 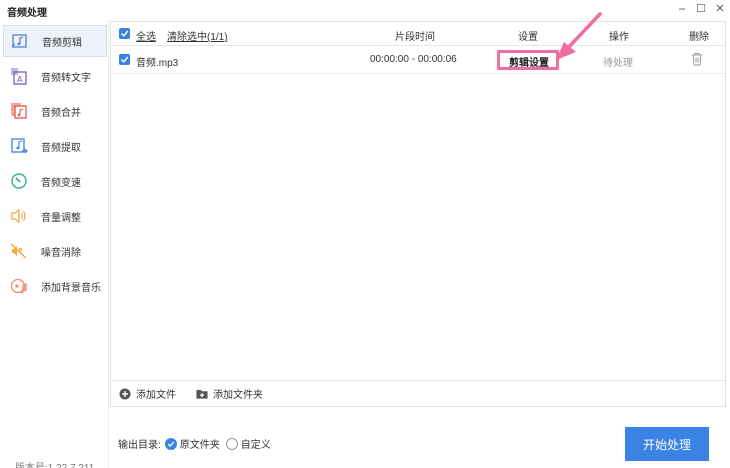 What do you see at coordinates (699, 37) in the screenshot?
I see `column-delete: 删除` at bounding box center [699, 37].